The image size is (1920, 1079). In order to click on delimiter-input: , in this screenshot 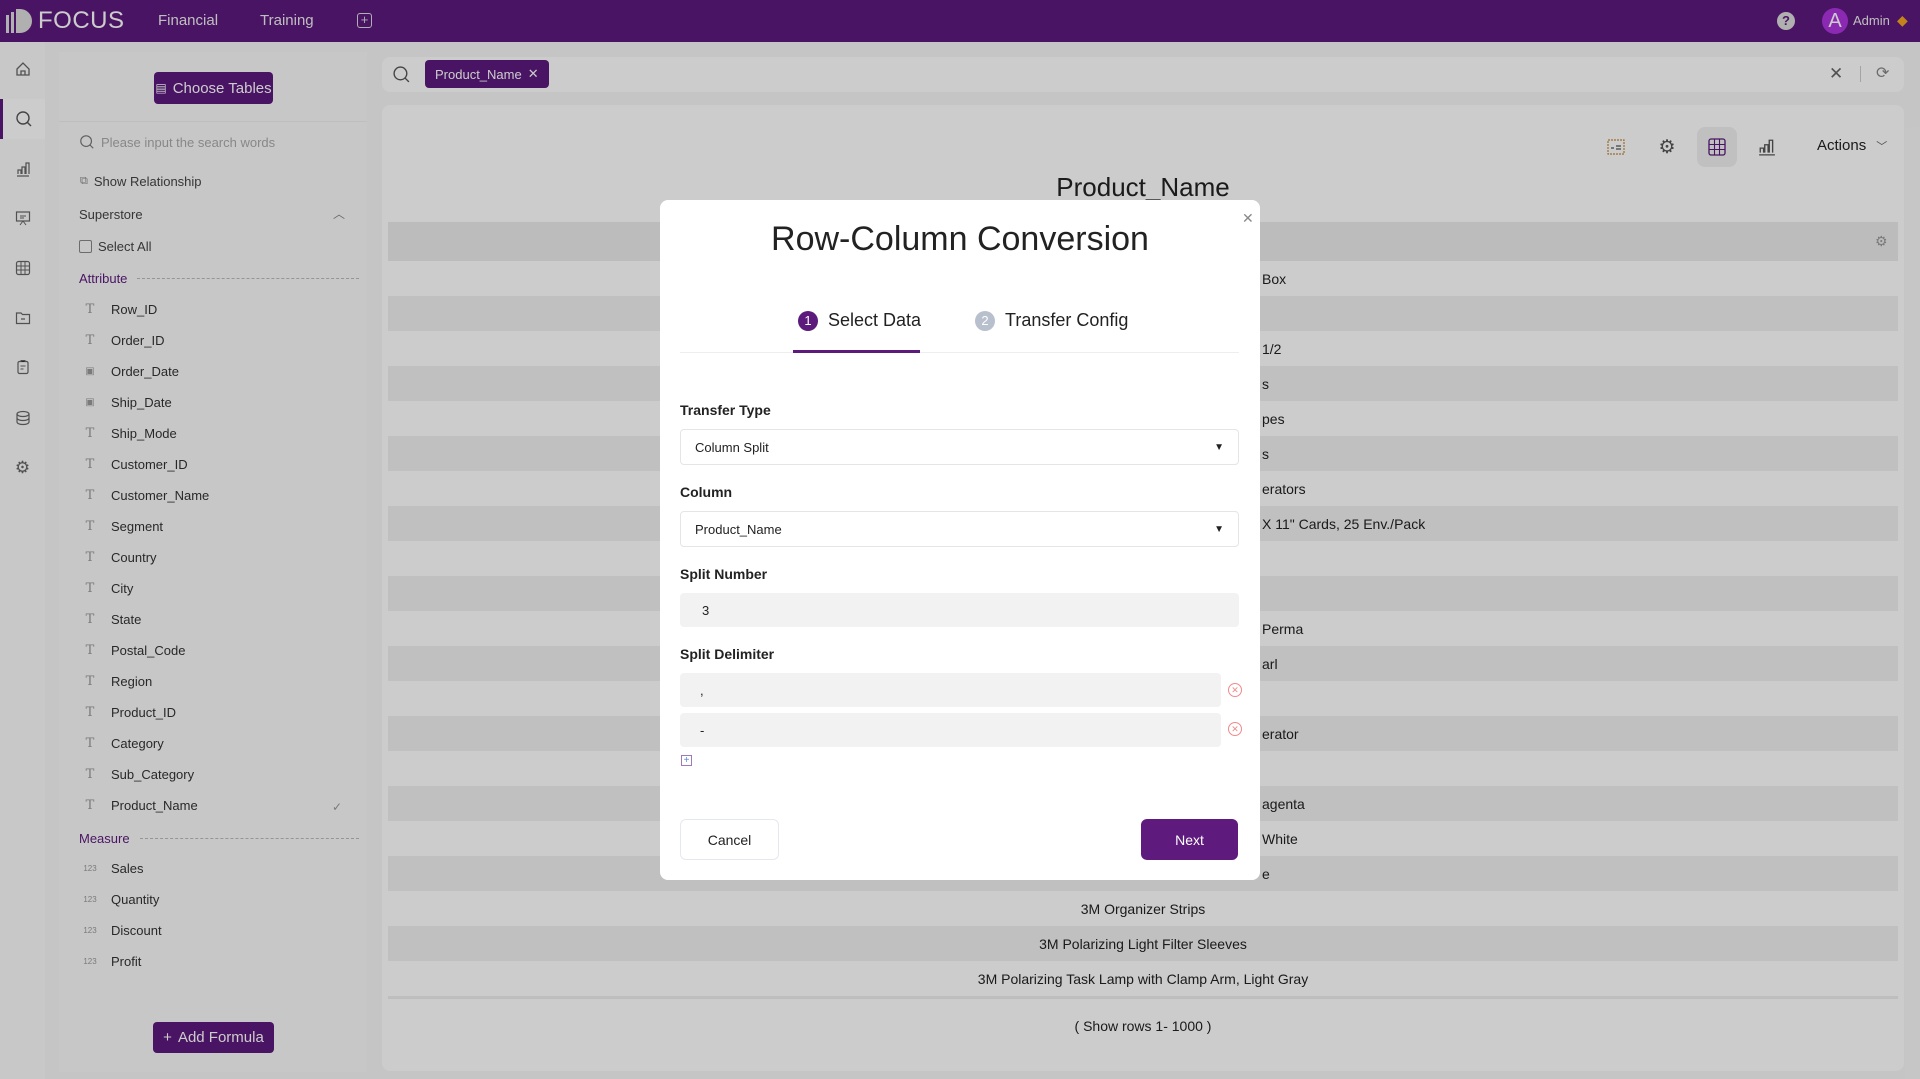, I will do `click(950, 690)`.